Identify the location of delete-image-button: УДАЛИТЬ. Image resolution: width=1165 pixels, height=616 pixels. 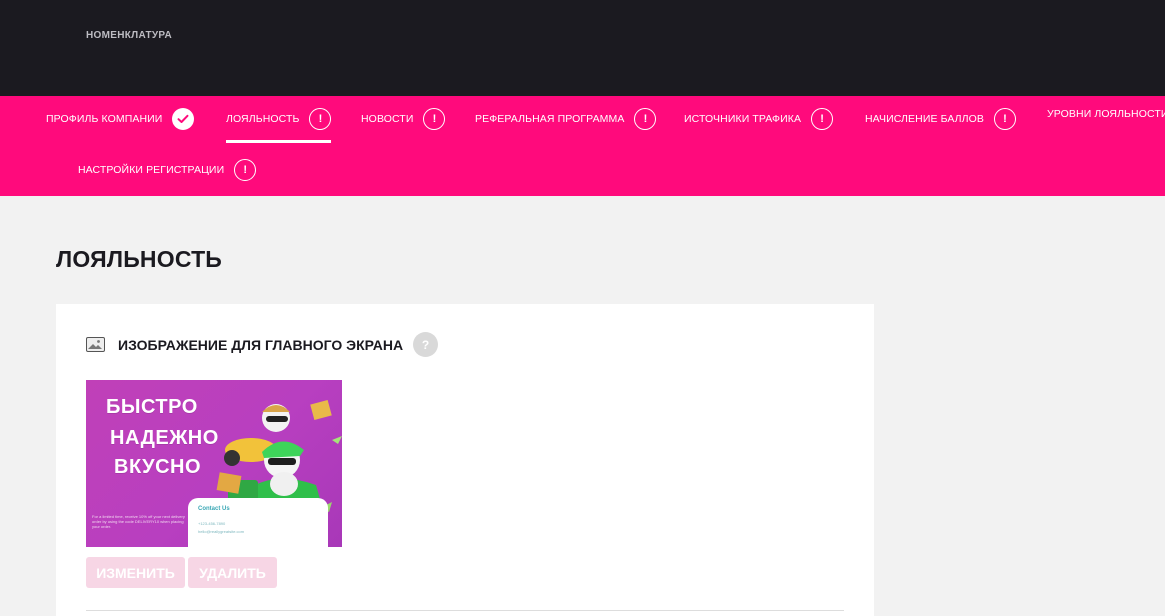
(232, 572).